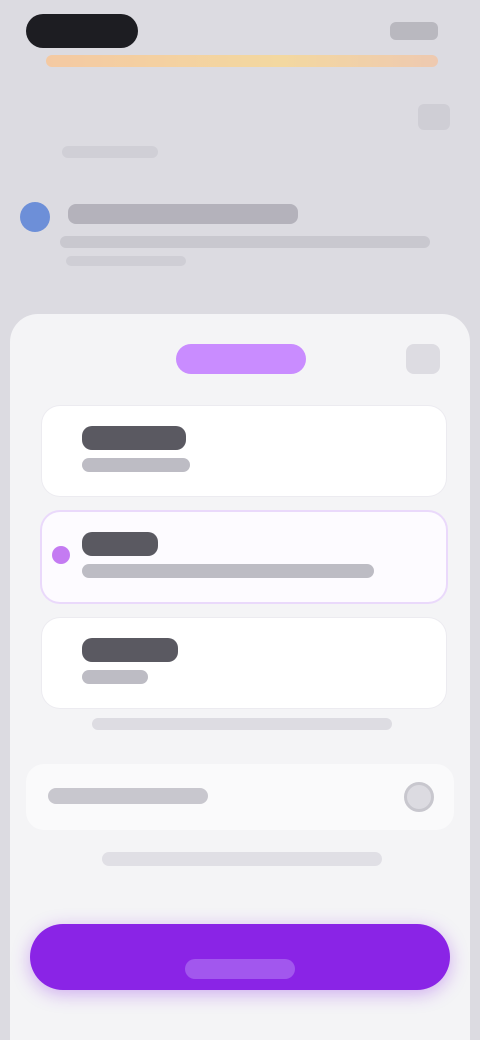 This screenshot has width=480, height=1040. What do you see at coordinates (240, 957) in the screenshot?
I see `continue-button` at bounding box center [240, 957].